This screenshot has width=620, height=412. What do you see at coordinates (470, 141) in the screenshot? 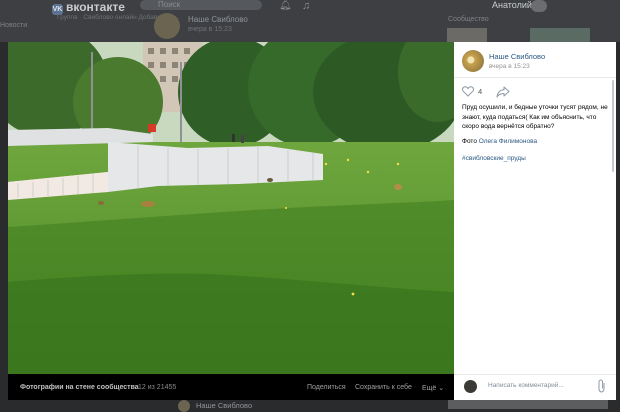
I see `credit-prefix: Фото` at bounding box center [470, 141].